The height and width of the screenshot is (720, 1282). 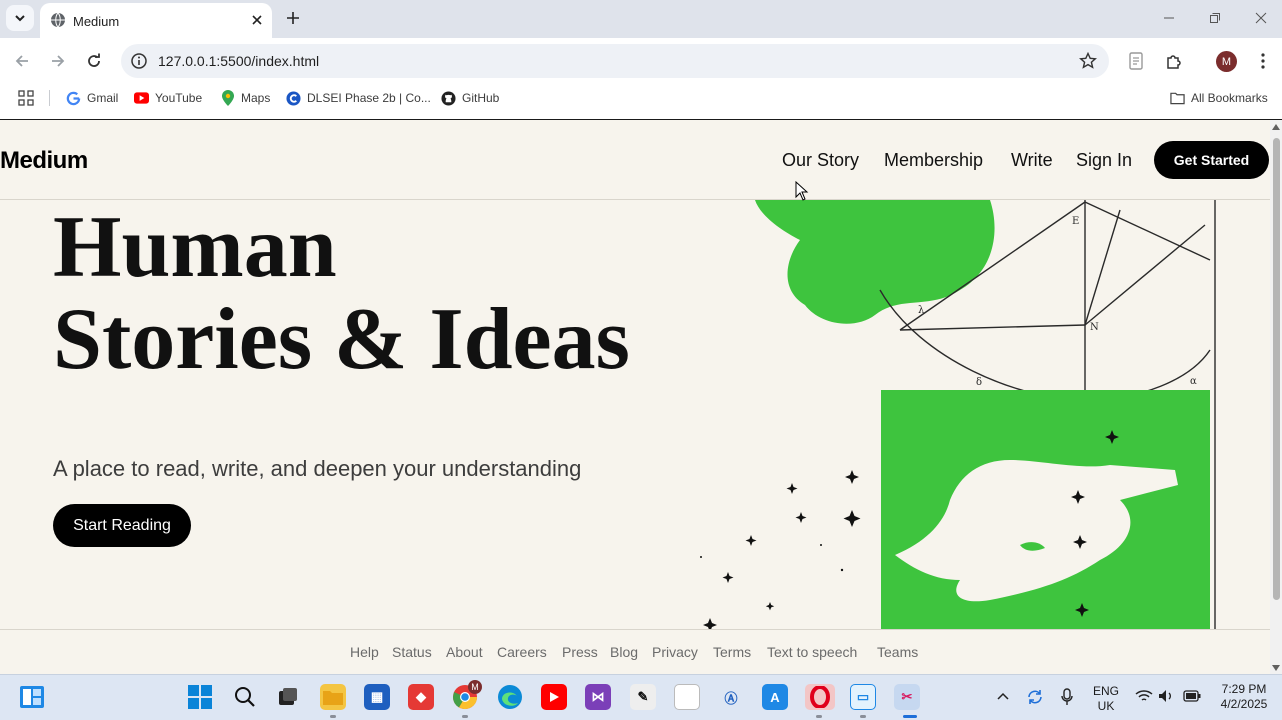 I want to click on file-explorer-button, so click(x=333, y=697).